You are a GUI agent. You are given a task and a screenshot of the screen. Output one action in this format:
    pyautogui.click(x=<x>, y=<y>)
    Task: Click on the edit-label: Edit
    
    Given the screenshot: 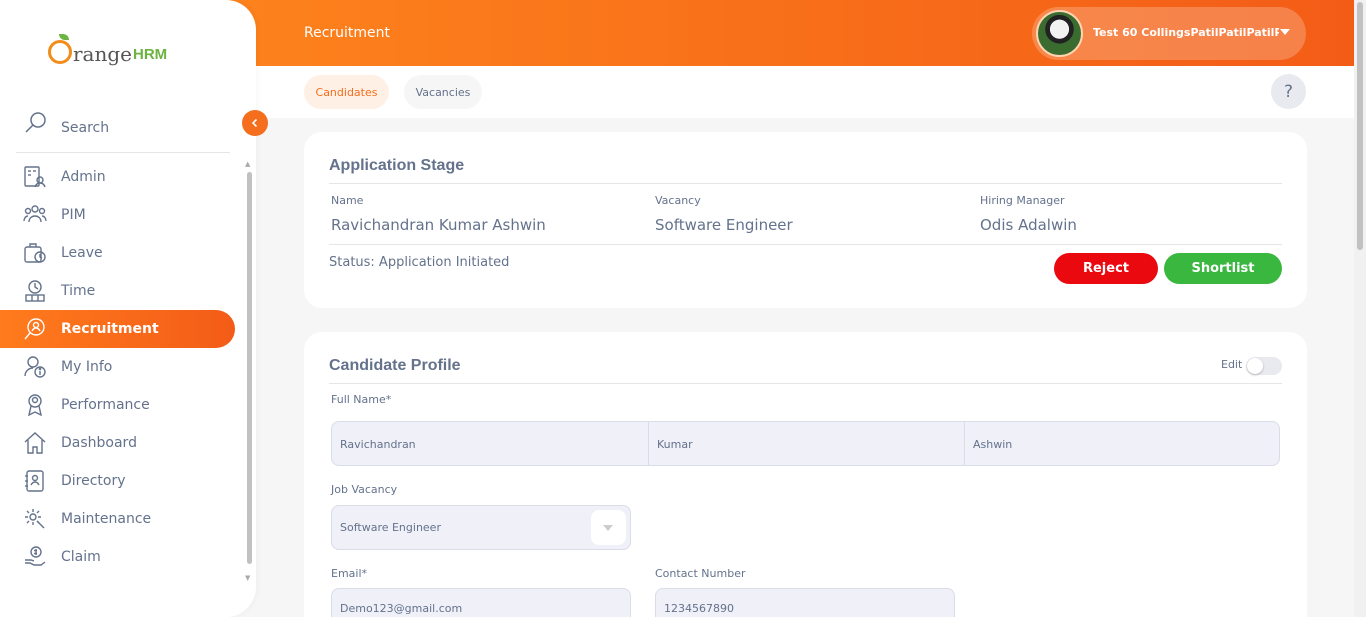 What is the action you would take?
    pyautogui.click(x=1232, y=364)
    